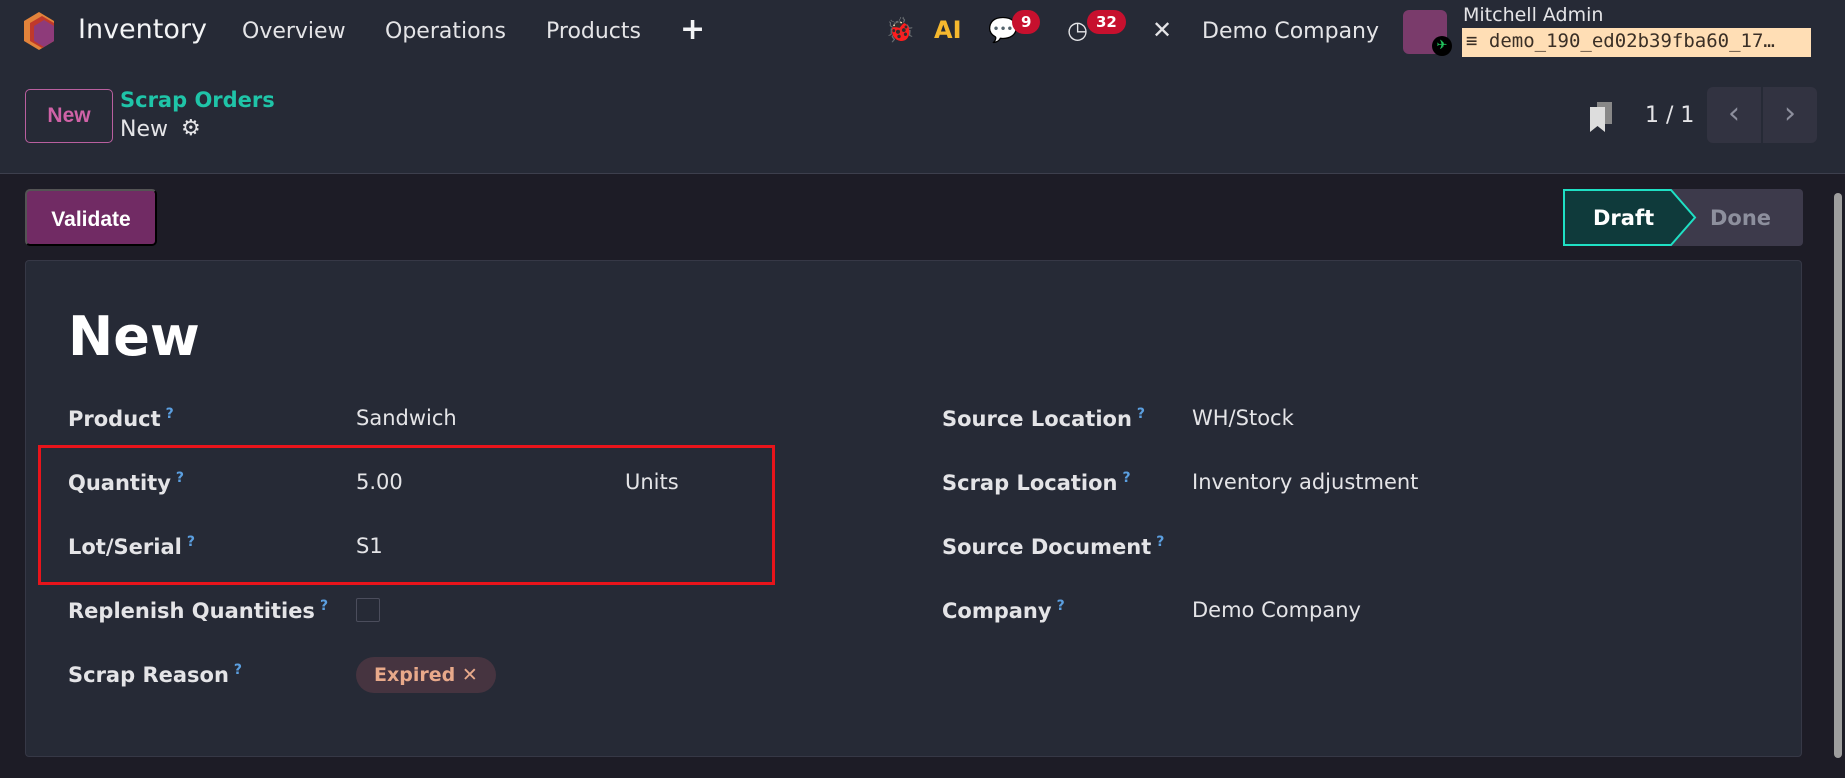 The height and width of the screenshot is (778, 1845). Describe the element at coordinates (1077, 30) in the screenshot. I see `clock-icon: ◷` at that location.